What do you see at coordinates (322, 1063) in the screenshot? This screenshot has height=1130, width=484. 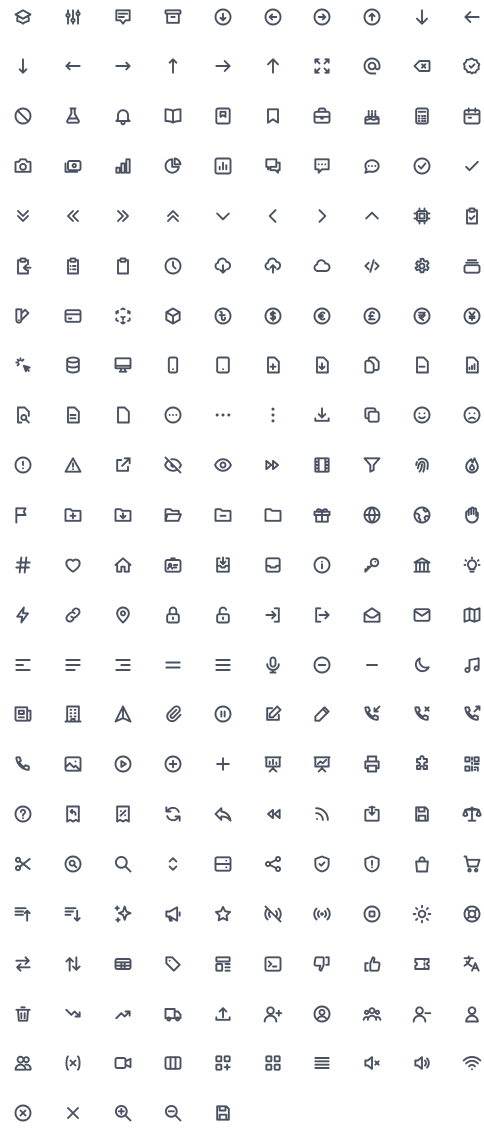 I see `view-list-icon` at bounding box center [322, 1063].